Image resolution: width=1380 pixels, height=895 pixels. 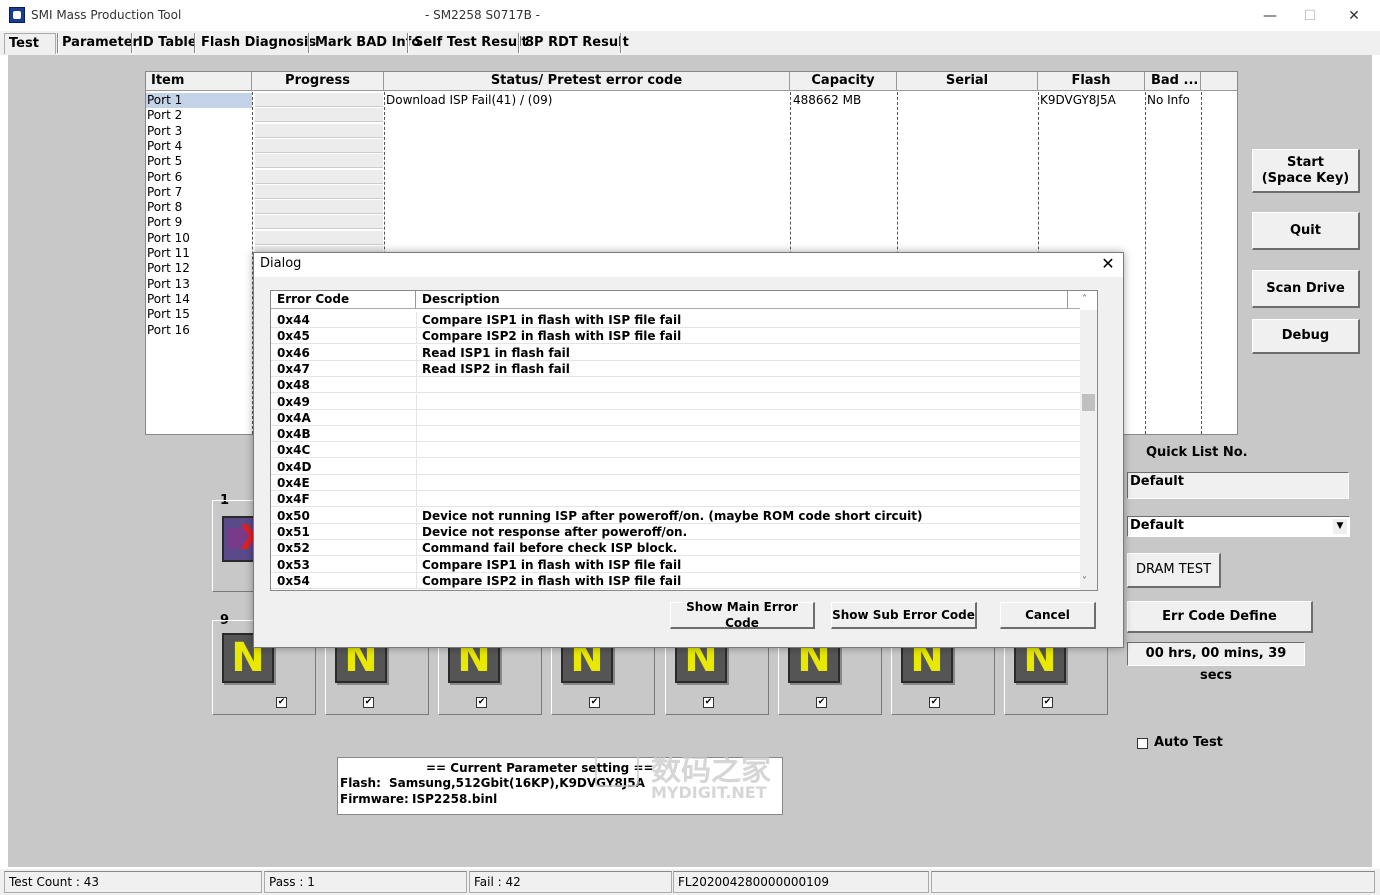 What do you see at coordinates (258, 43) in the screenshot?
I see `tab-flash-diagnosis: Flash Diagnosis` at bounding box center [258, 43].